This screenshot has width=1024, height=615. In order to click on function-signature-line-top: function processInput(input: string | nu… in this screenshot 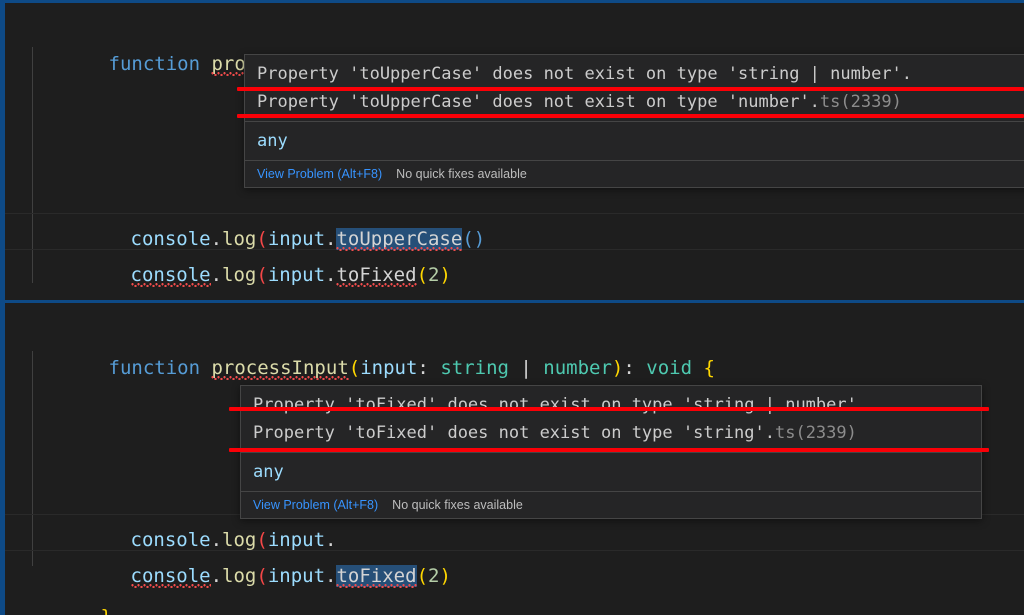, I will do `click(362, 42)`.